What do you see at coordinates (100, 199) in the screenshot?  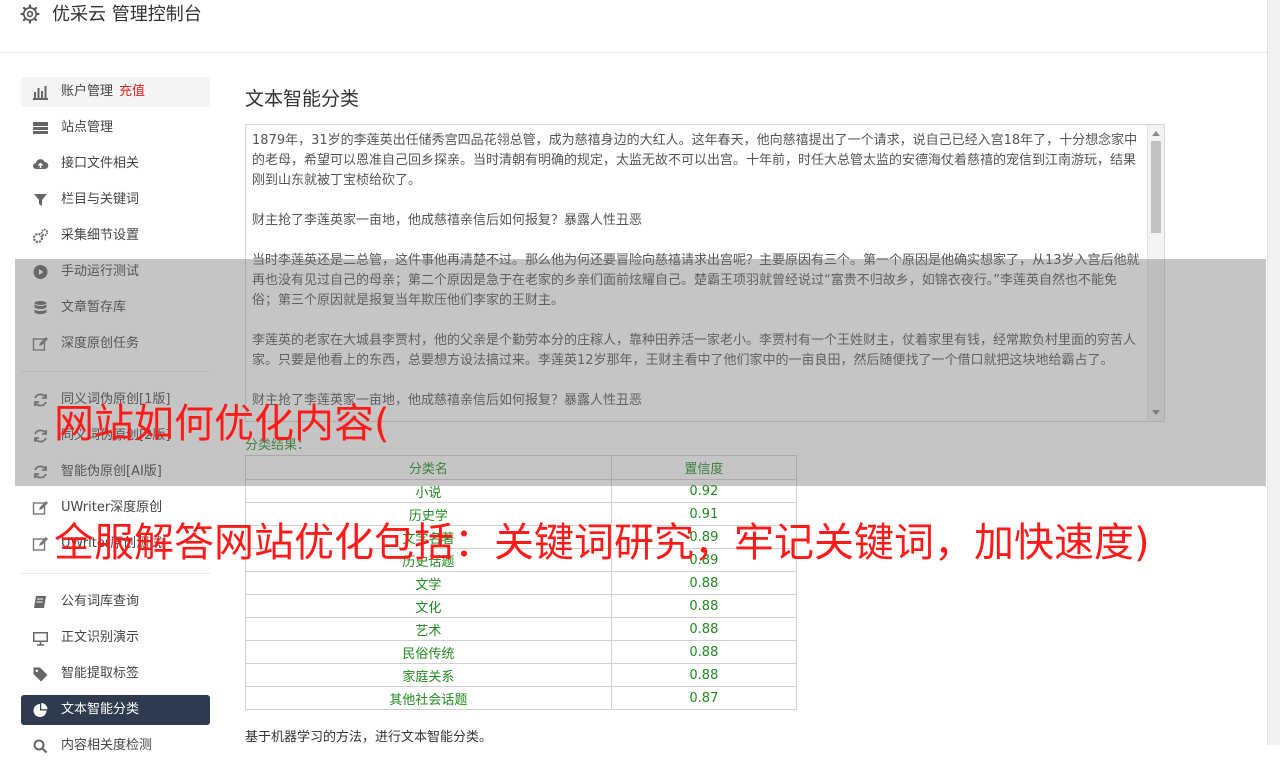 I see `sidebar-item-label: 栏目与关键词` at bounding box center [100, 199].